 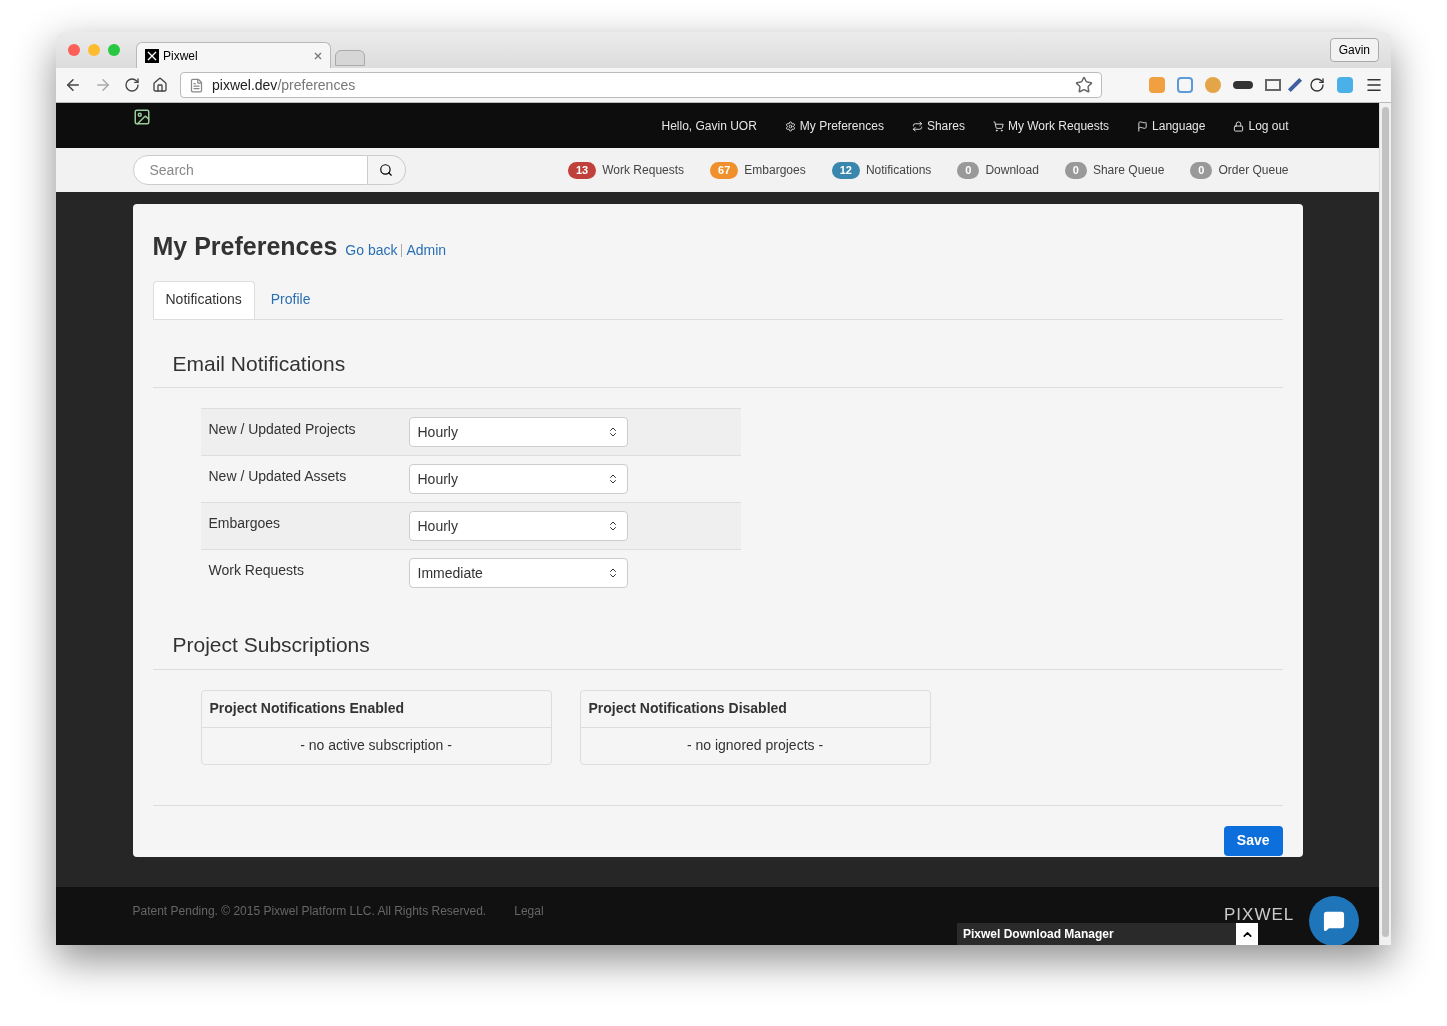 What do you see at coordinates (1171, 126) in the screenshot?
I see `nav-link: Language` at bounding box center [1171, 126].